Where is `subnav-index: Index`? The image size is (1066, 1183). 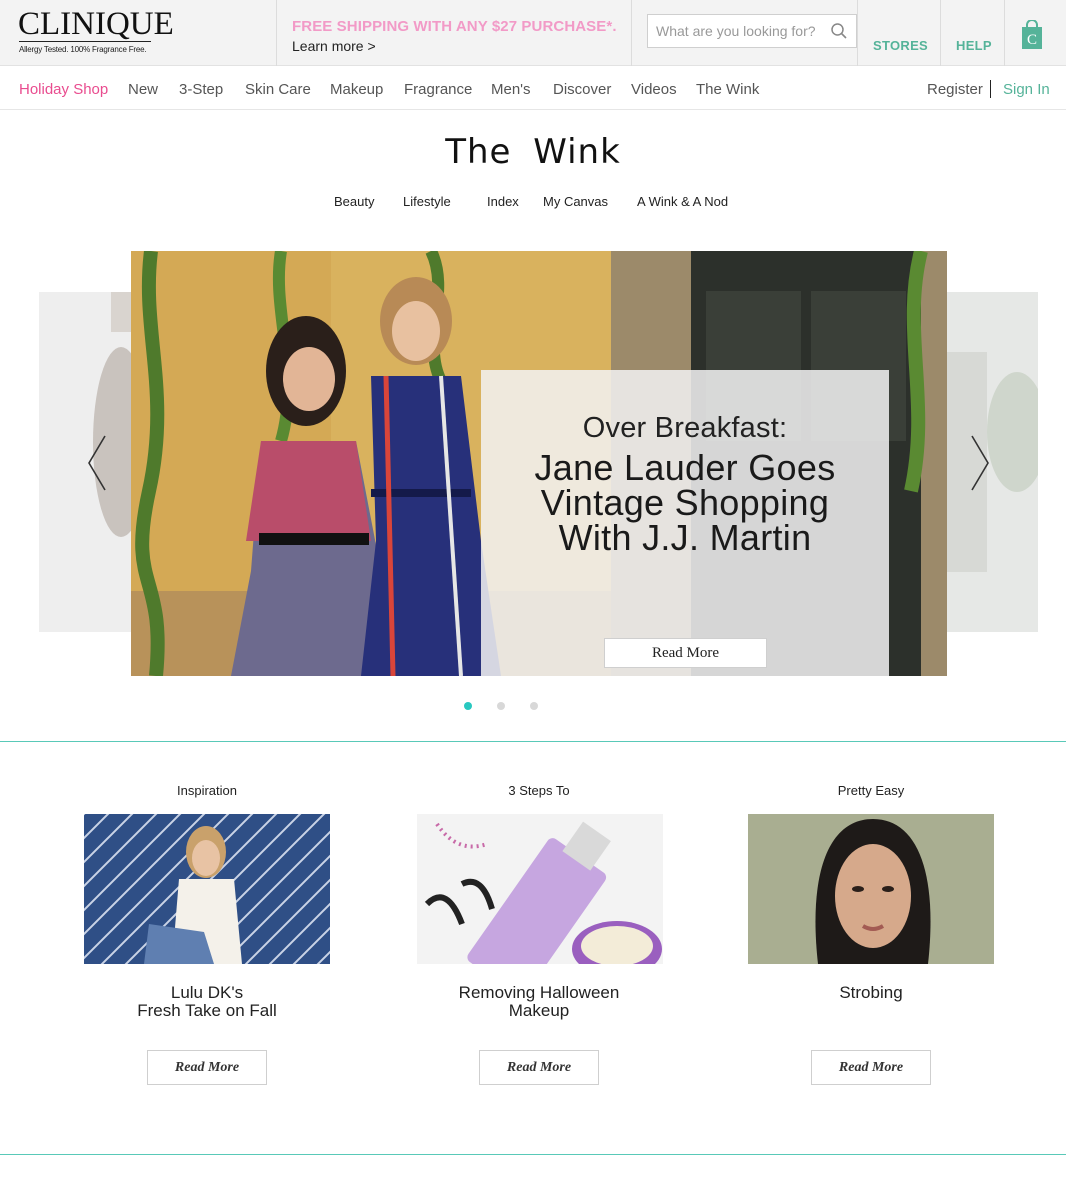 subnav-index: Index is located at coordinates (503, 201).